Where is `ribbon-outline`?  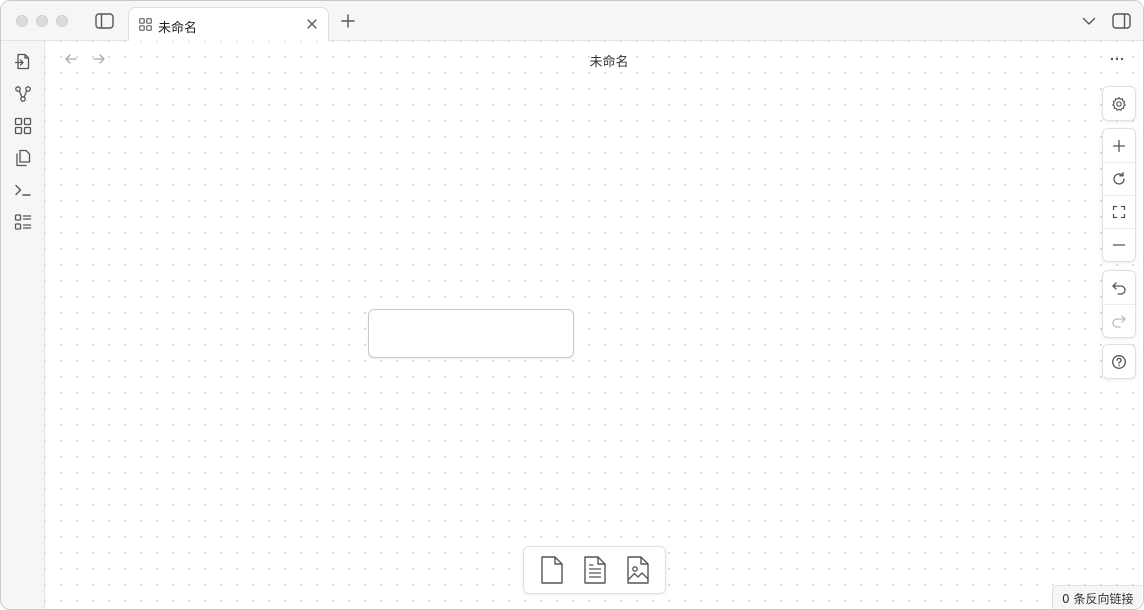
ribbon-outline is located at coordinates (23, 222).